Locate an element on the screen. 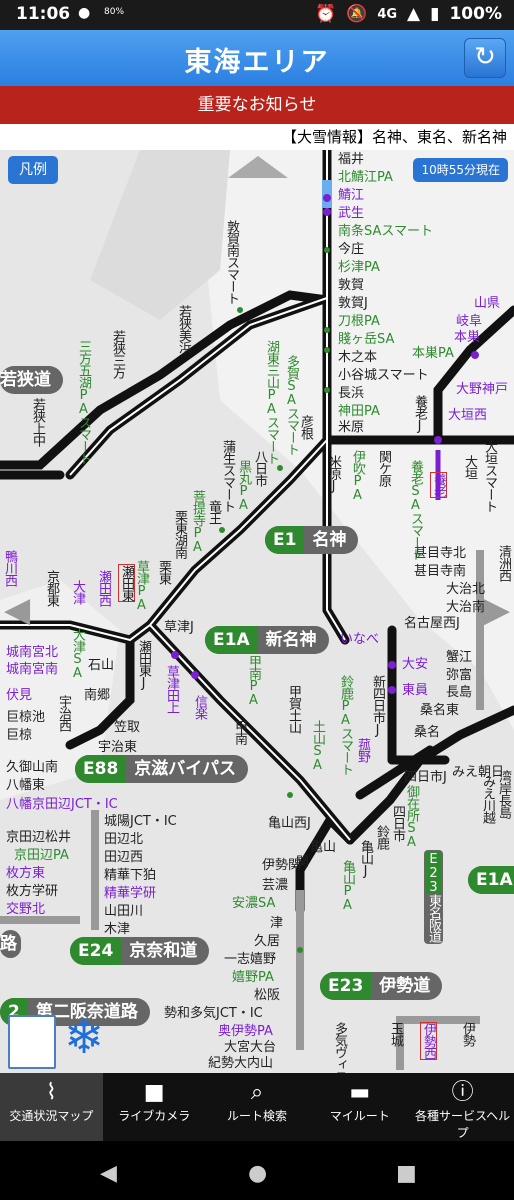 The height and width of the screenshot is (1200, 514). label-kiyosu: 清洲西 is located at coordinates (503, 563).